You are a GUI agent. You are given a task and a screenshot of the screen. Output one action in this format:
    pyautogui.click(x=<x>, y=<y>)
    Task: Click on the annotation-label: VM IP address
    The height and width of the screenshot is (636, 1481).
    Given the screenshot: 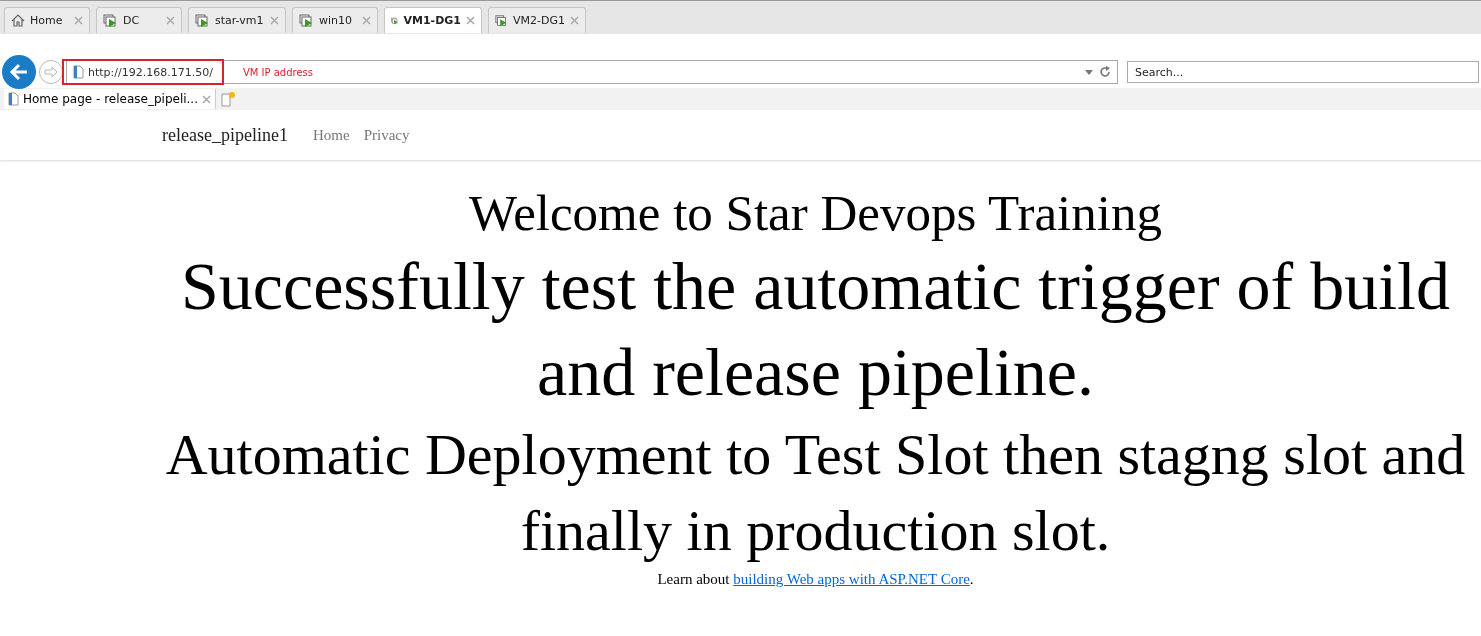 What is the action you would take?
    pyautogui.click(x=277, y=72)
    